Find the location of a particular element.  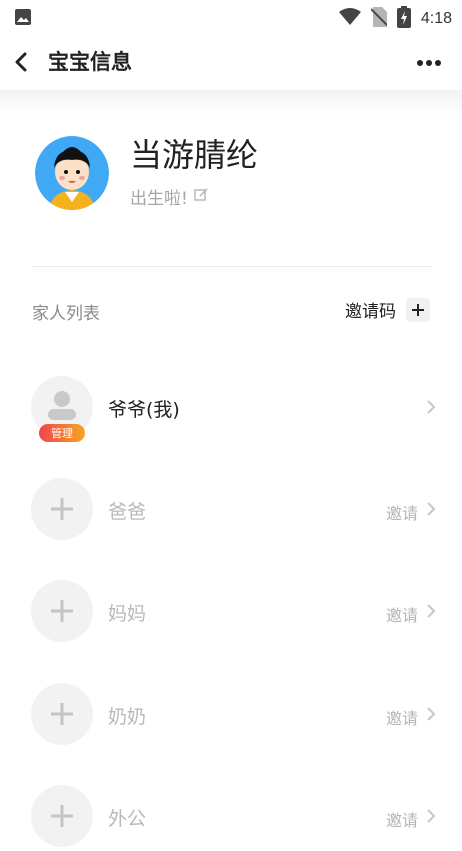

image-icon is located at coordinates (23, 19).